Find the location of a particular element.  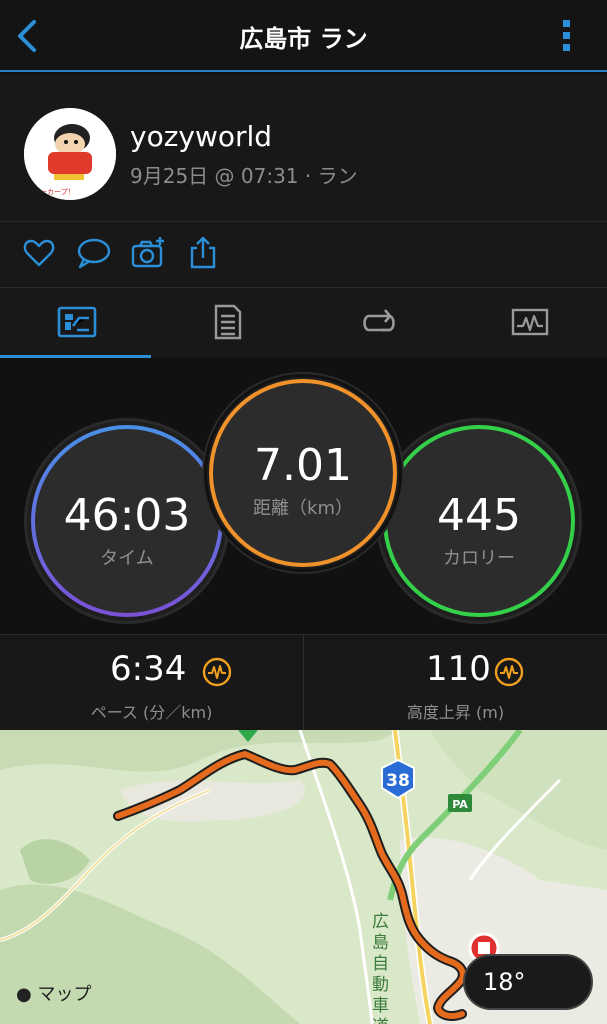

calories-value: 445 is located at coordinates (479, 515).